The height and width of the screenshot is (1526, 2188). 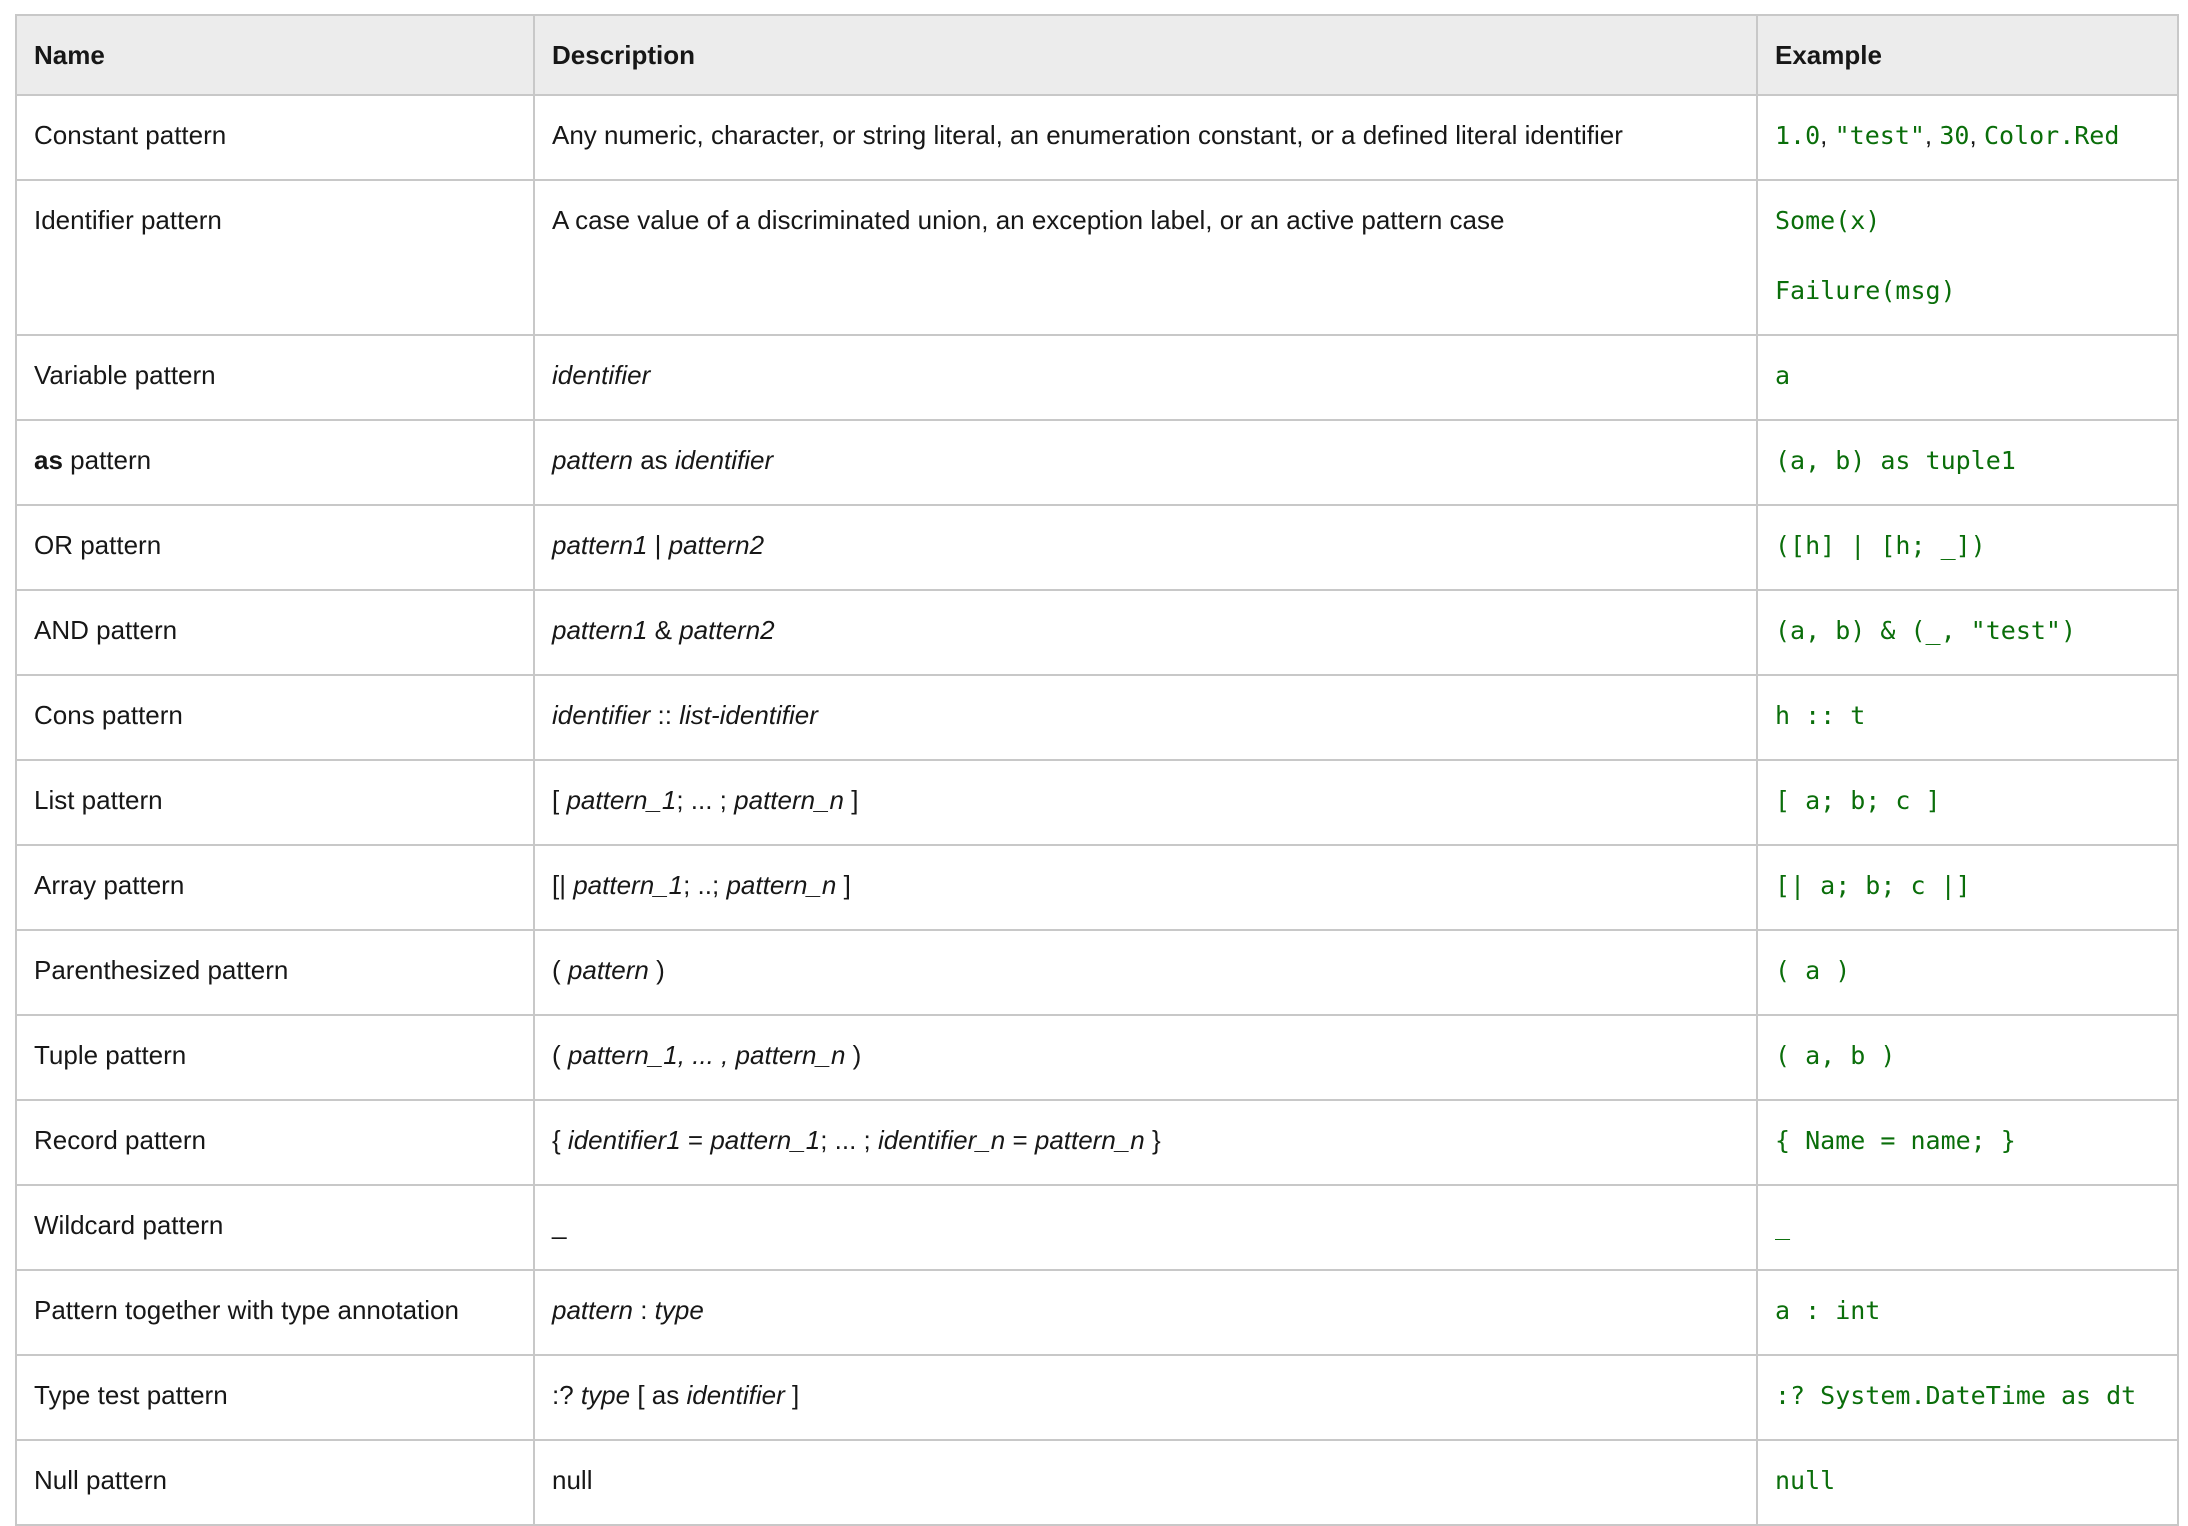 I want to click on row-example: a : int, so click(x=1967, y=1312).